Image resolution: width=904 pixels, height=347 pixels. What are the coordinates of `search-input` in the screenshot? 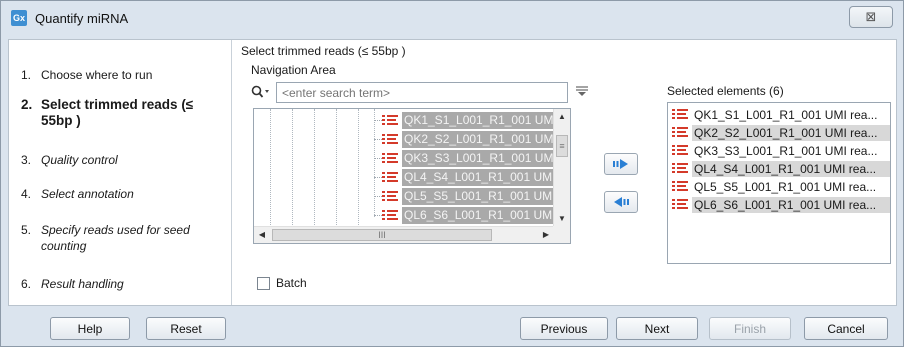 It's located at (422, 92).